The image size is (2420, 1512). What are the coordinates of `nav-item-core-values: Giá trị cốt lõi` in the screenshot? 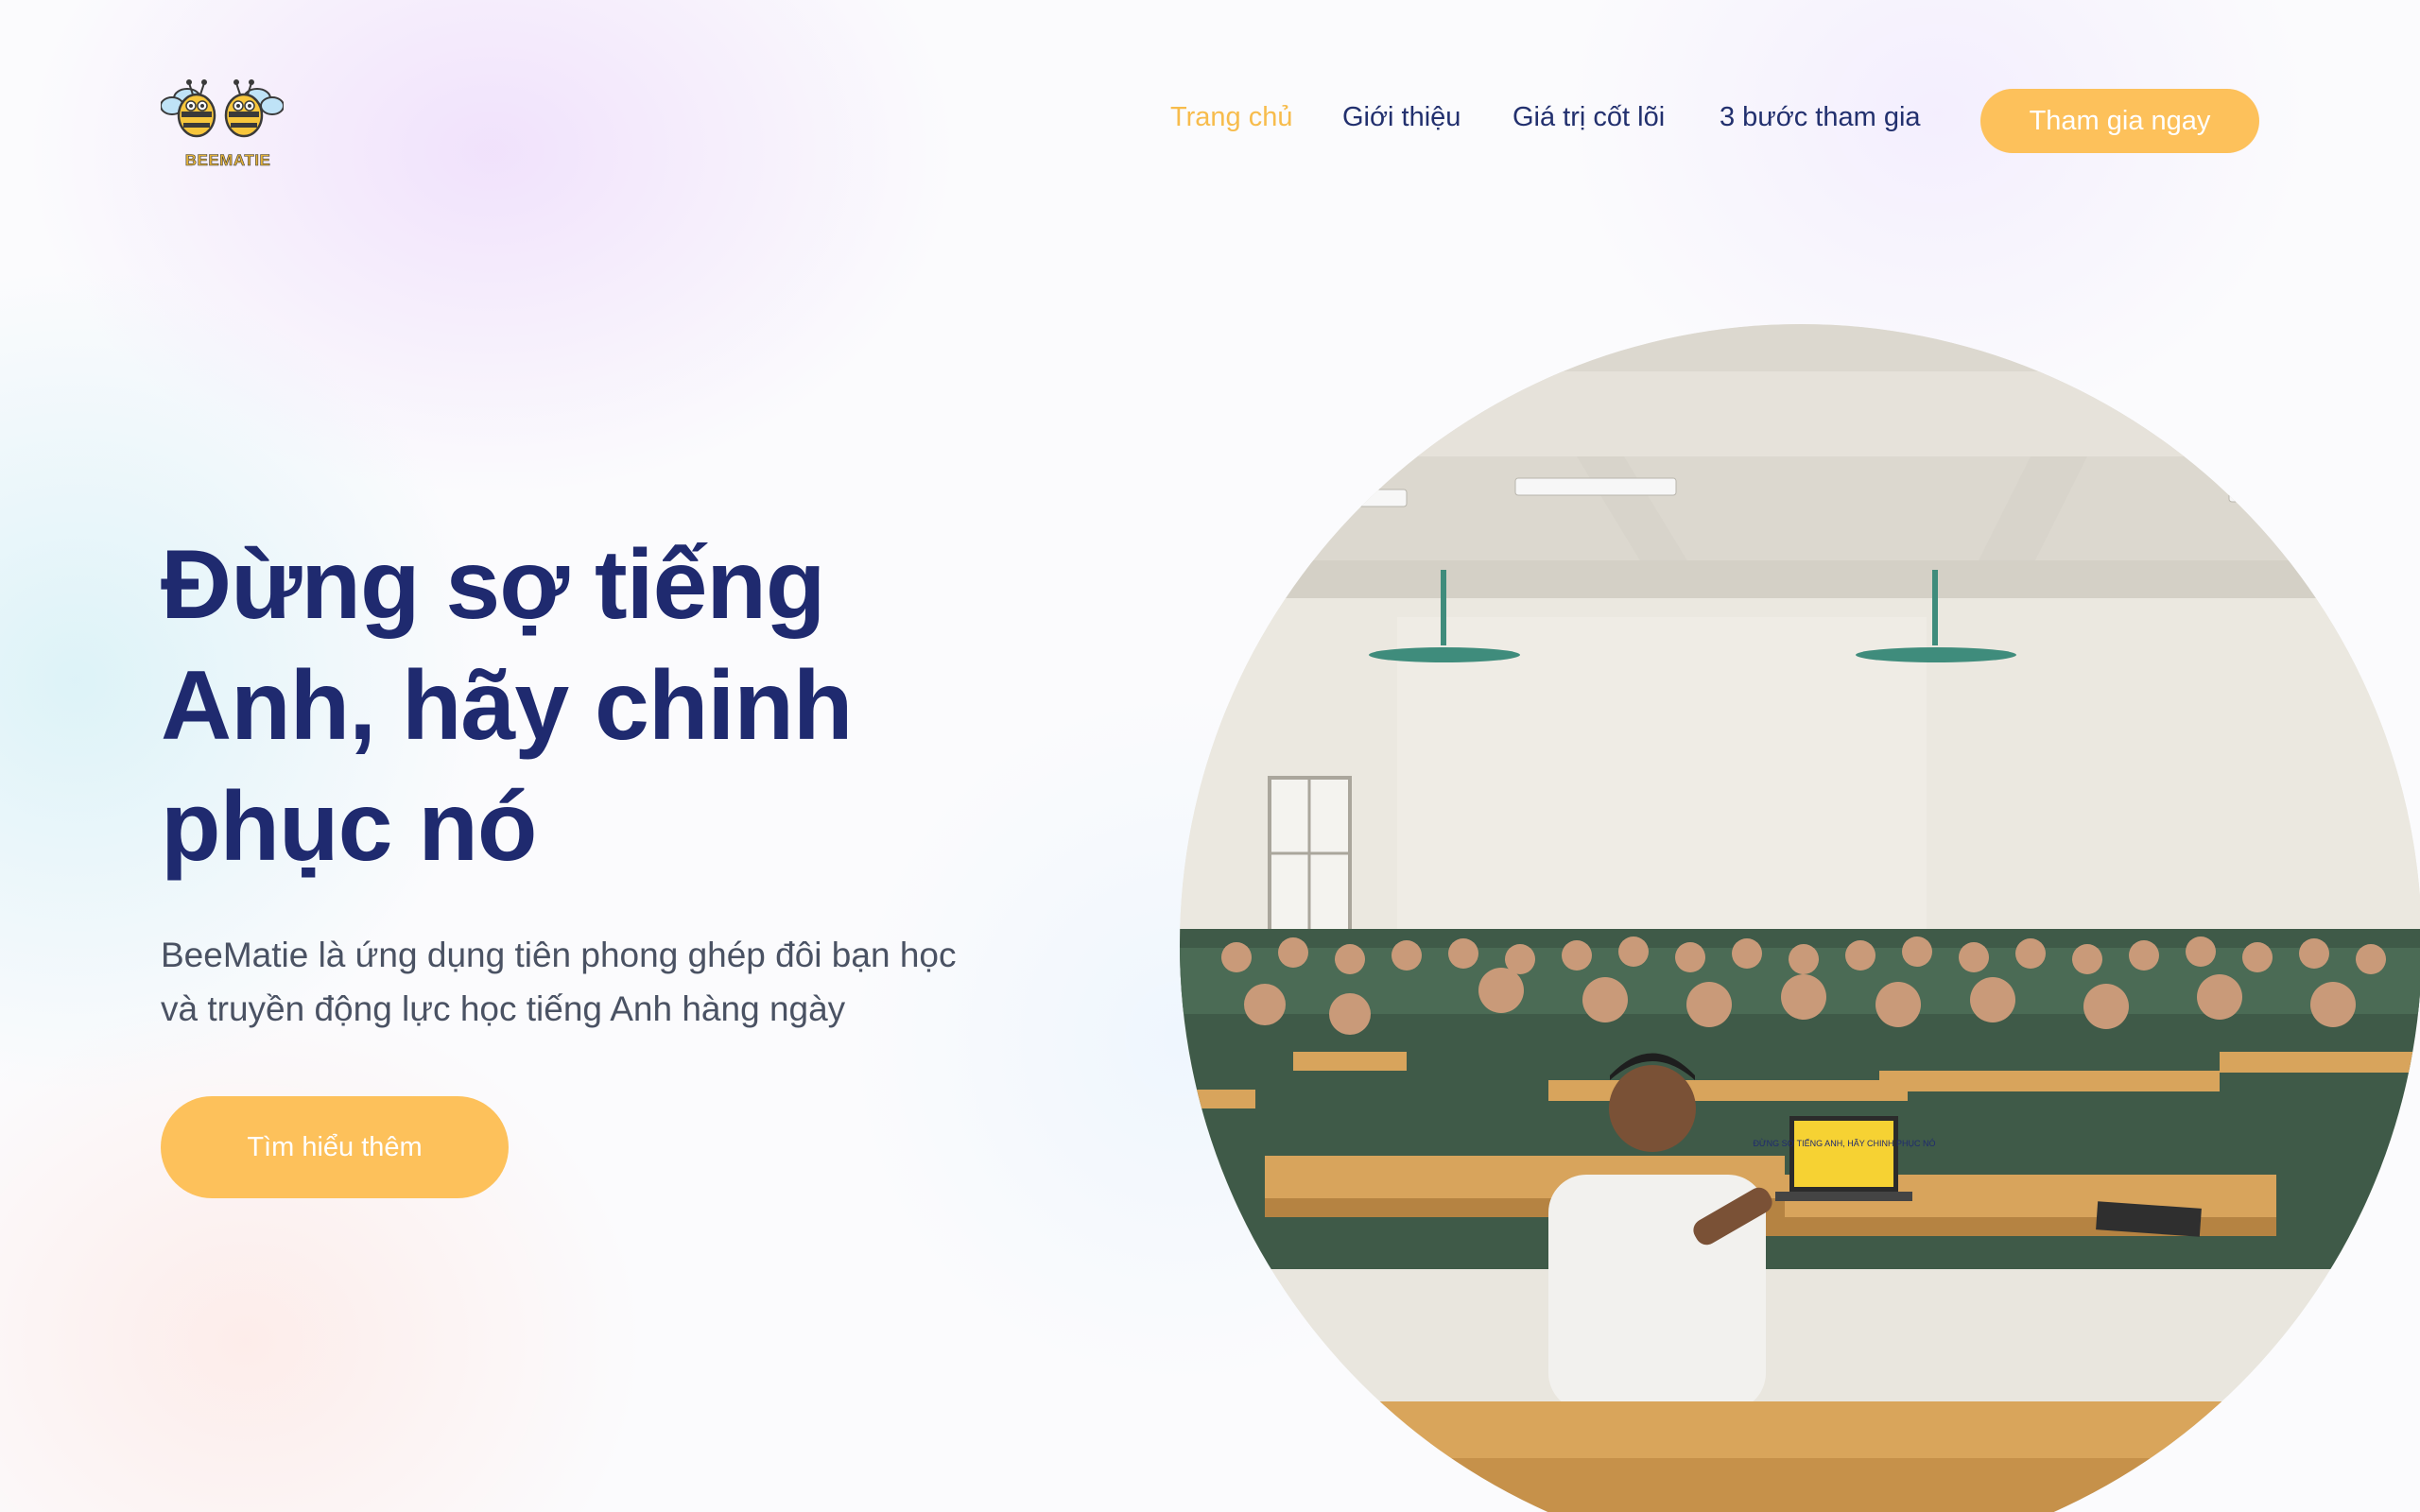 It's located at (1588, 117).